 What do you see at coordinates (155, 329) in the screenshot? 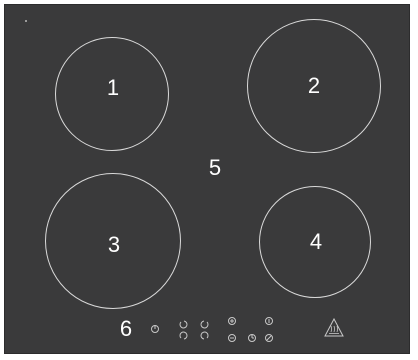
I see `power-icon` at bounding box center [155, 329].